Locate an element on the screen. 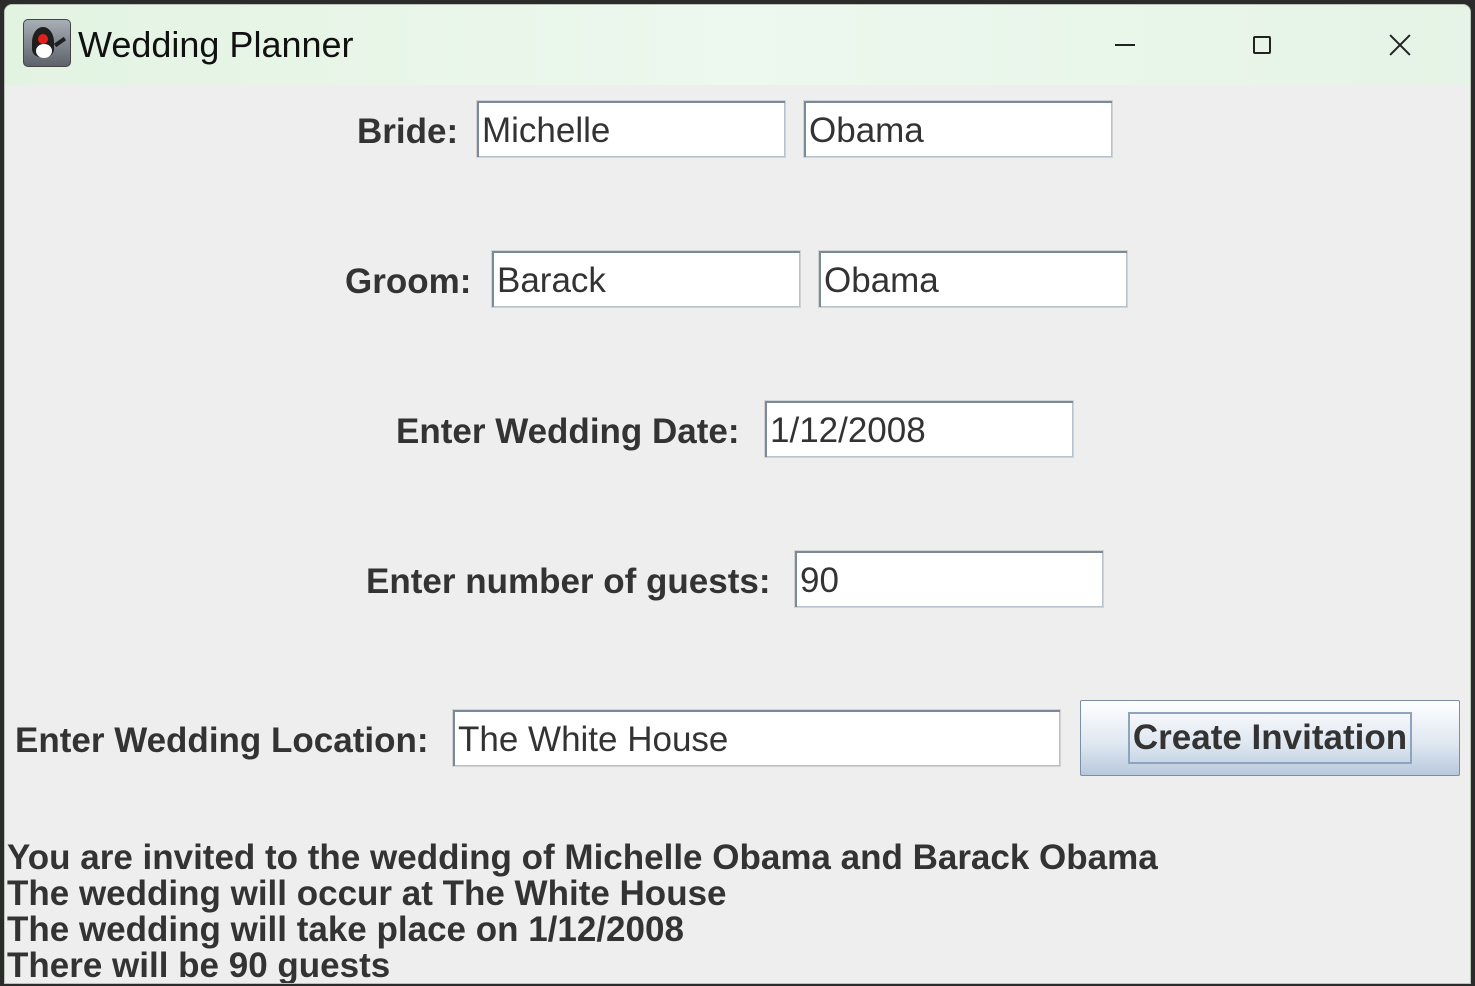 This screenshot has height=986, width=1475. window-title: Wedding Planner is located at coordinates (216, 44).